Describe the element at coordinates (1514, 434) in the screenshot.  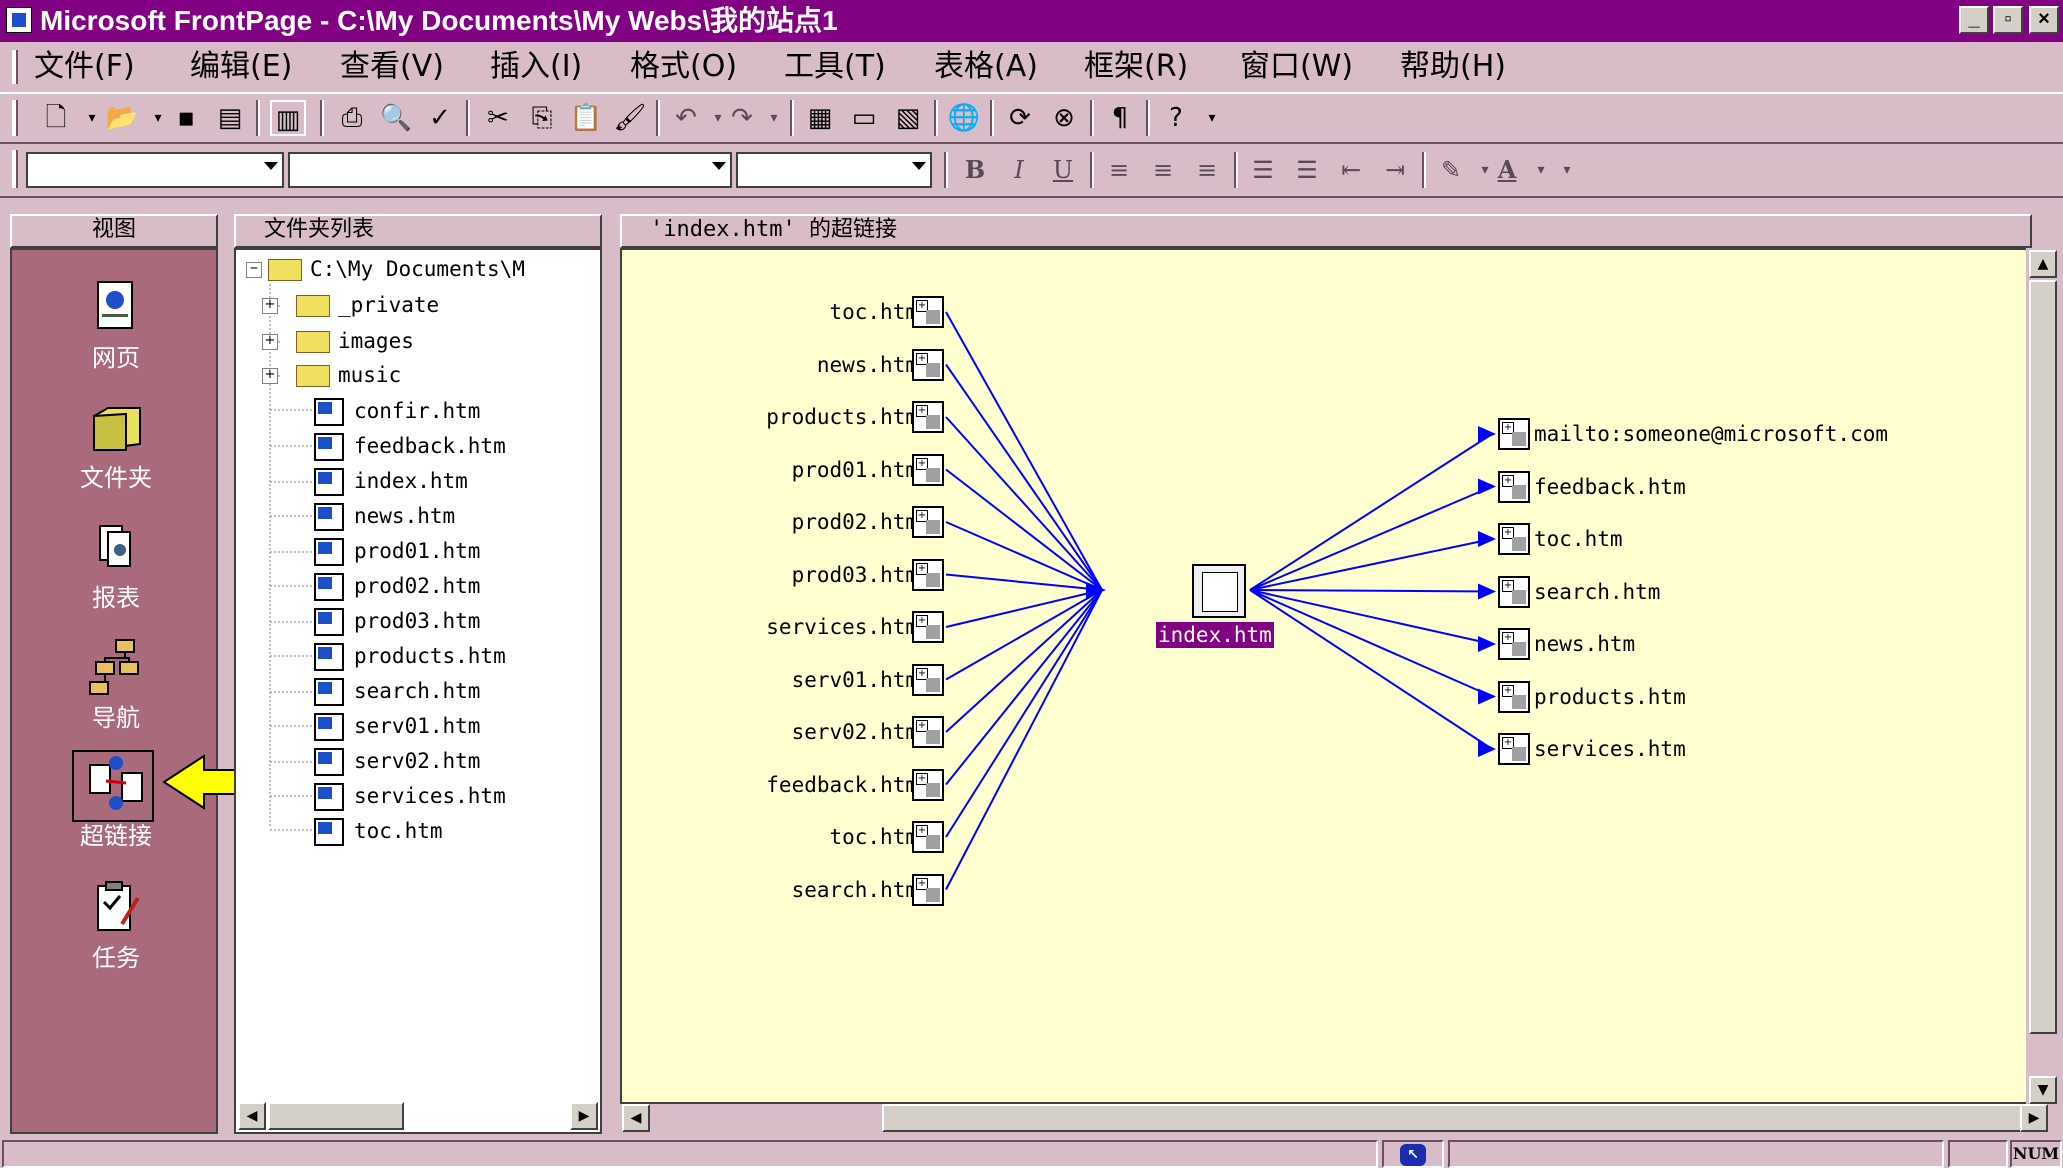
I see `mail-link-icon: +` at that location.